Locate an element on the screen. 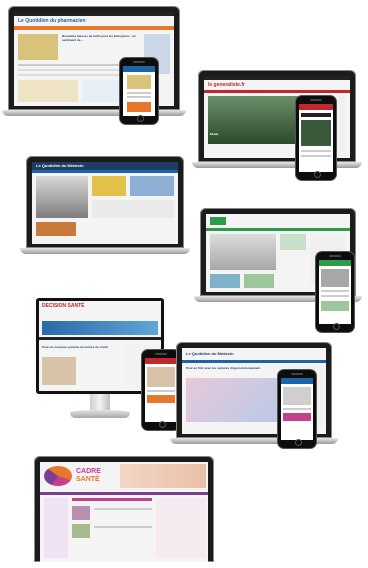  site-logo-line2: SANTÉ is located at coordinates (88, 479).